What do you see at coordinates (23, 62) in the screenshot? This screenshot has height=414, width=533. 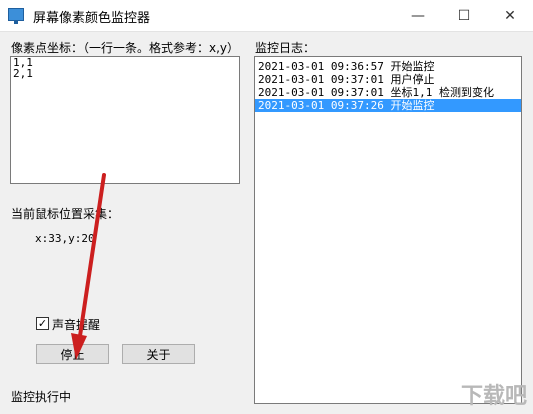 I see `coords-line: 1,1` at bounding box center [23, 62].